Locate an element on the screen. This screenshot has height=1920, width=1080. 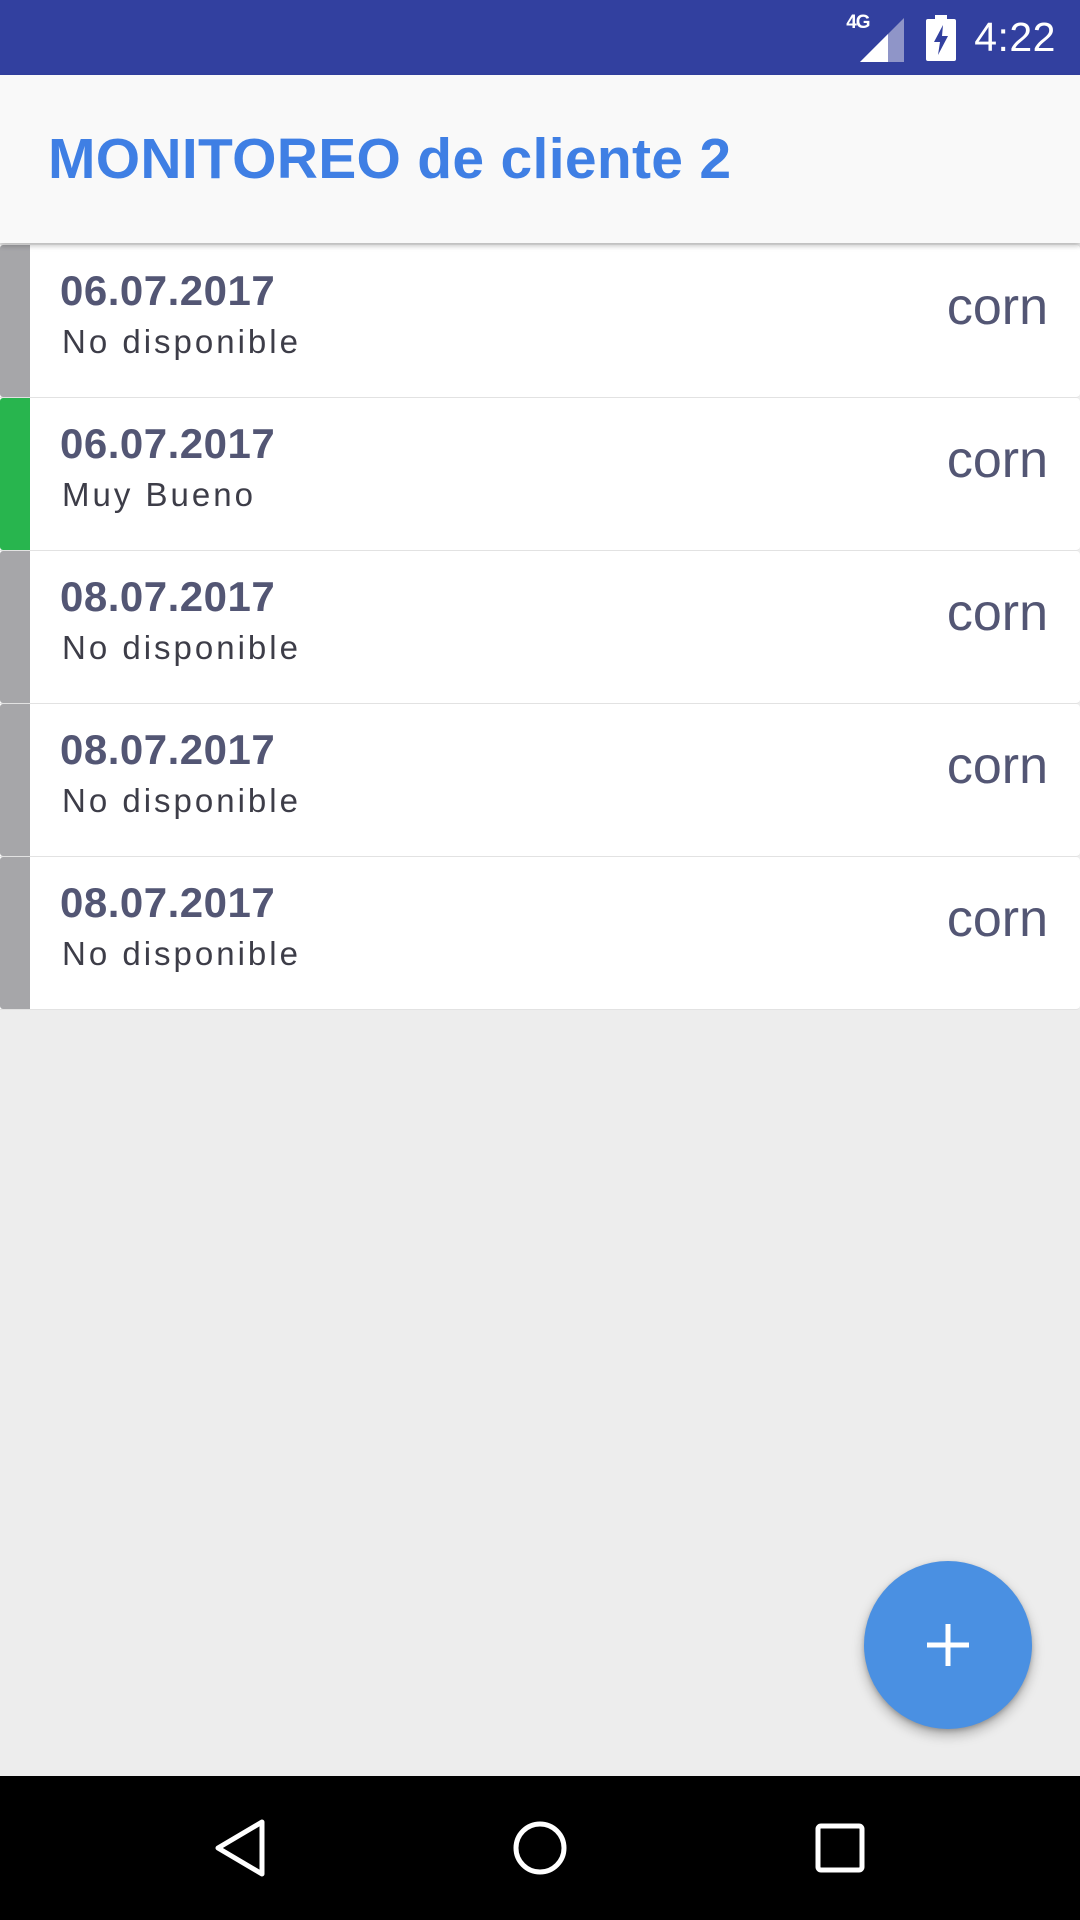
status-bar: 4G 4:22 is located at coordinates (540, 37).